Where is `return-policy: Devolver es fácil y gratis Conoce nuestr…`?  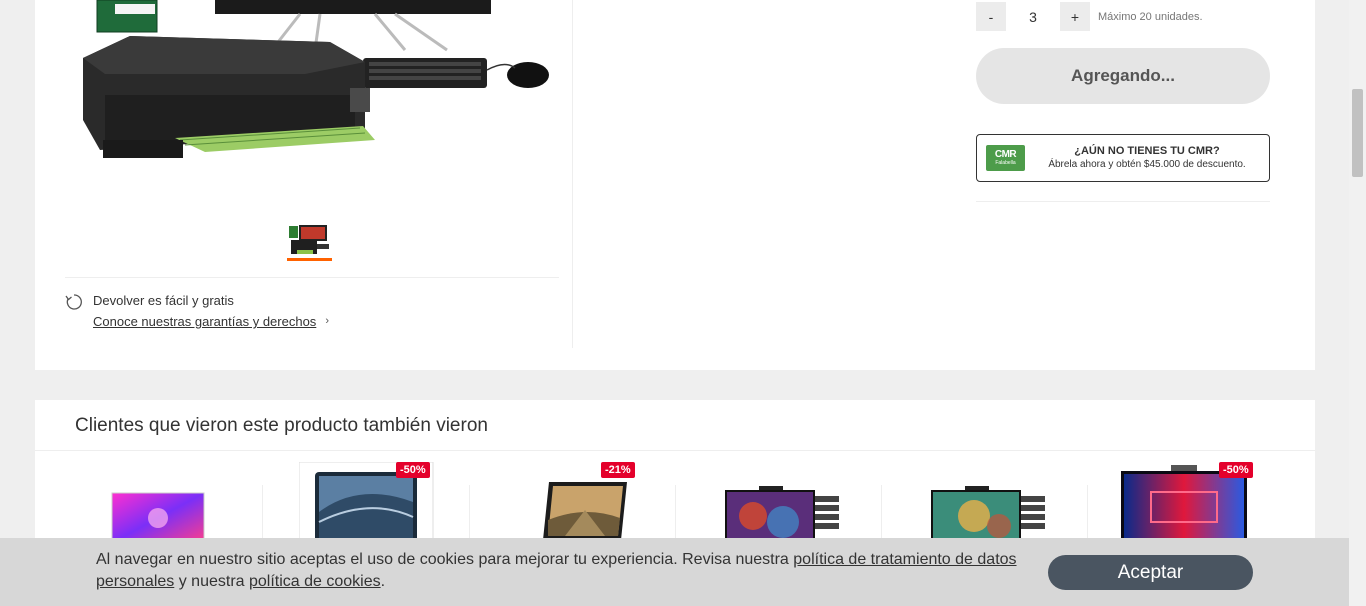
return-policy: Devolver es fácil y gratis Conoce nuestr… is located at coordinates (197, 311).